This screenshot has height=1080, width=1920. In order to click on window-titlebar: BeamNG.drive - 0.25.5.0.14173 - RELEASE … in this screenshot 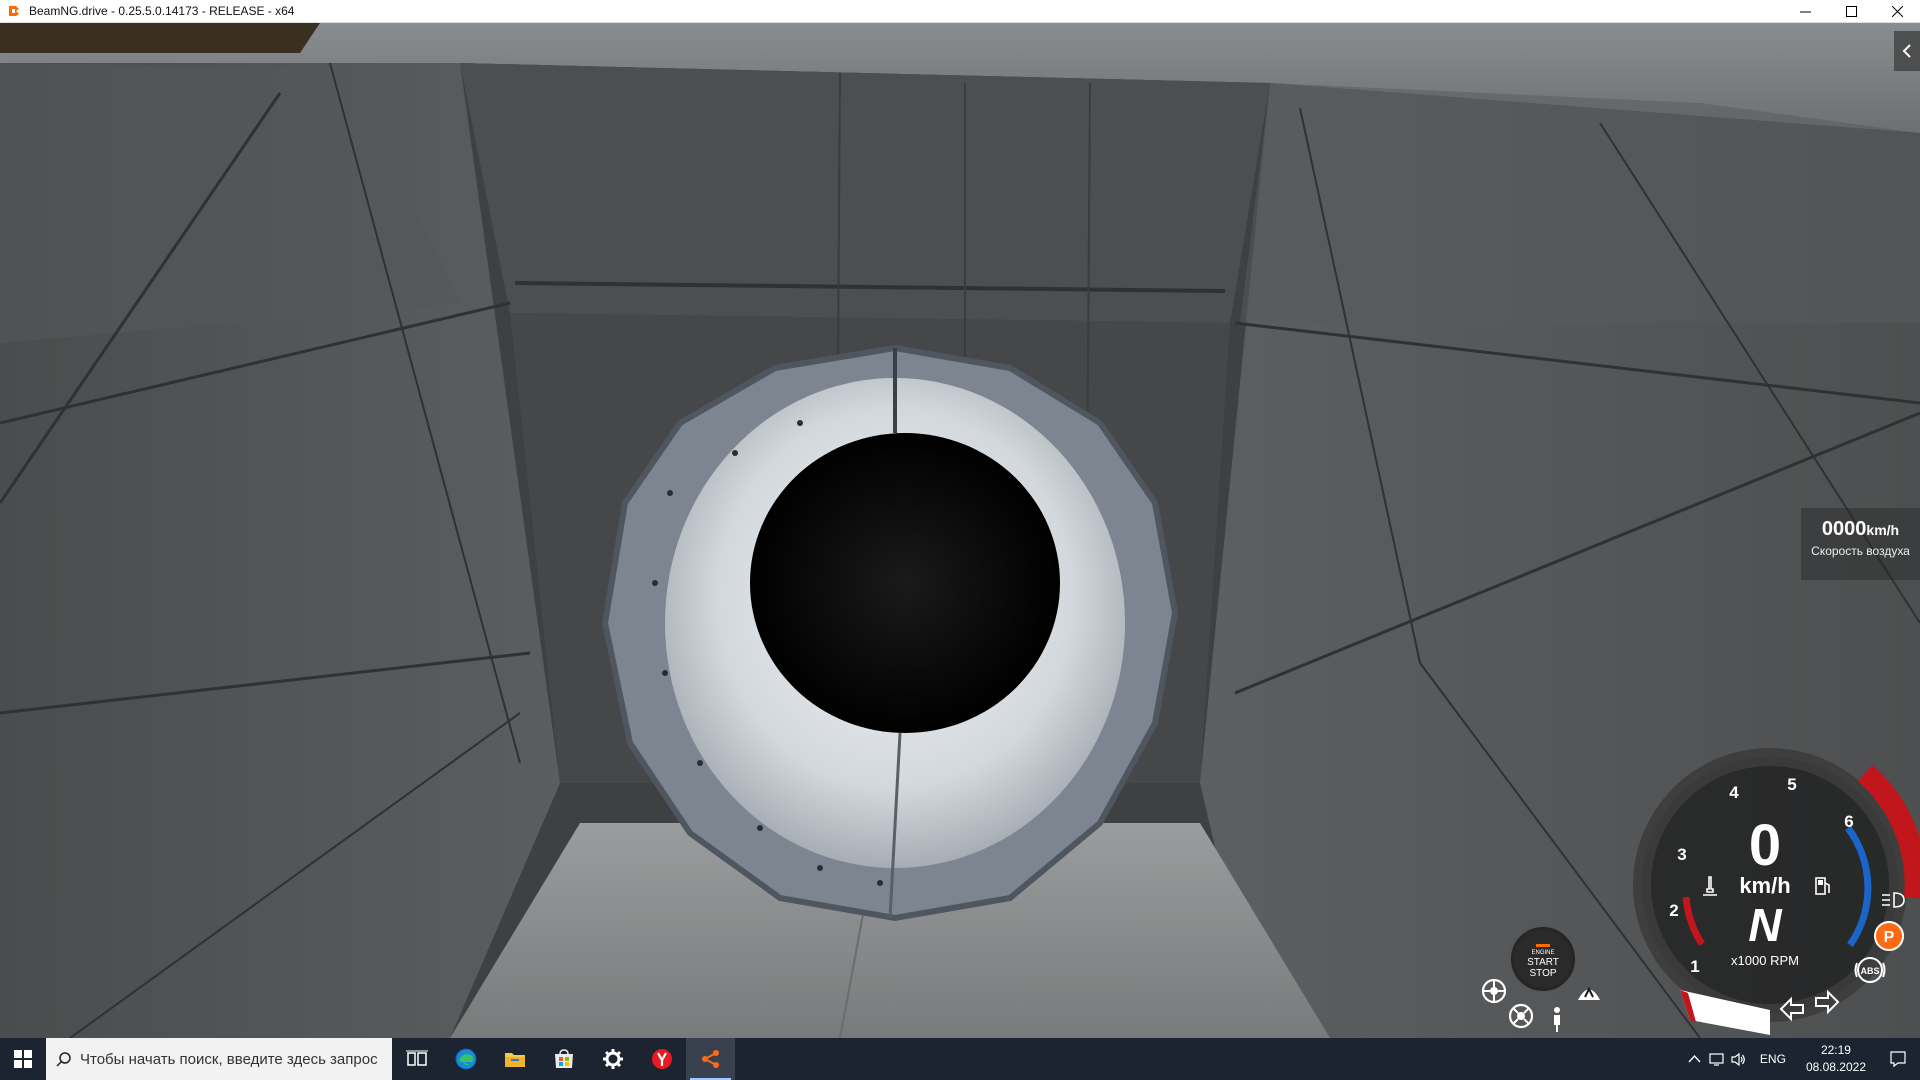, I will do `click(960, 11)`.